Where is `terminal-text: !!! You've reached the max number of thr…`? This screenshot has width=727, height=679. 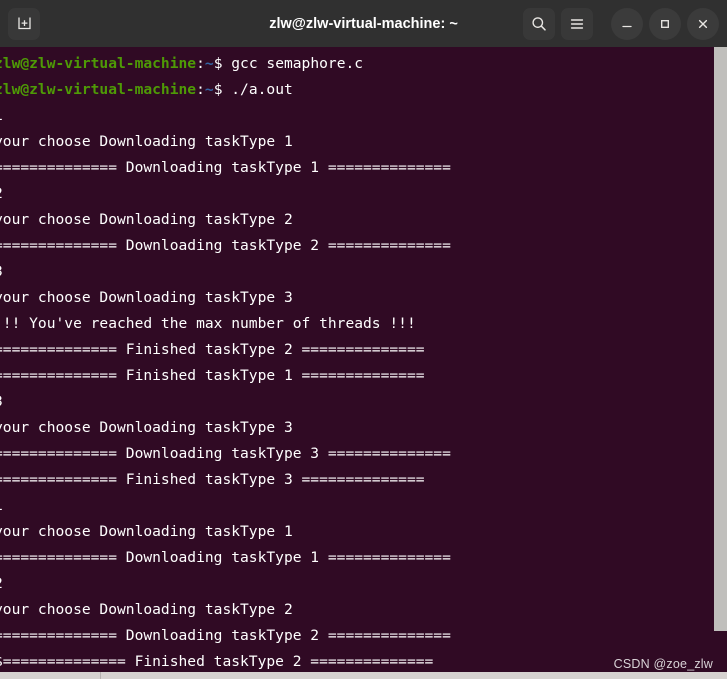 terminal-text: !!! You've reached the max number of thr… is located at coordinates (208, 323).